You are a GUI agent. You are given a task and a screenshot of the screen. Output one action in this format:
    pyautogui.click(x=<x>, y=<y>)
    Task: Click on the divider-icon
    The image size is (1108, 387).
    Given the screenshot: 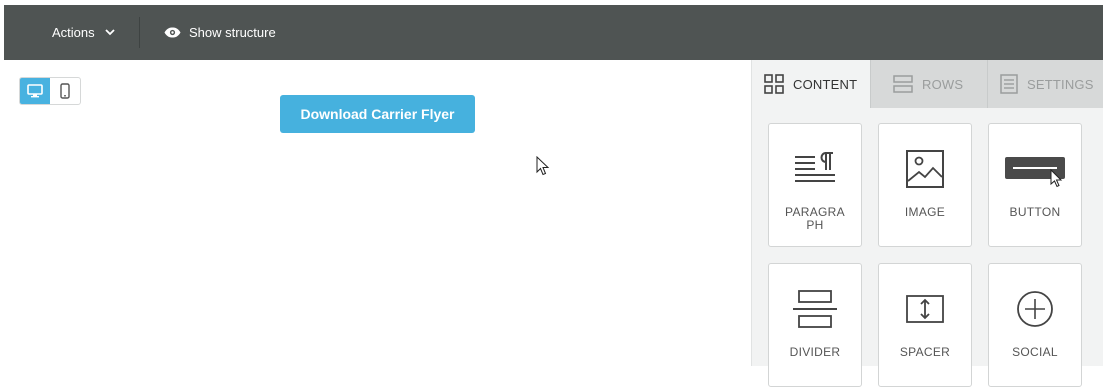 What is the action you would take?
    pyautogui.click(x=815, y=309)
    